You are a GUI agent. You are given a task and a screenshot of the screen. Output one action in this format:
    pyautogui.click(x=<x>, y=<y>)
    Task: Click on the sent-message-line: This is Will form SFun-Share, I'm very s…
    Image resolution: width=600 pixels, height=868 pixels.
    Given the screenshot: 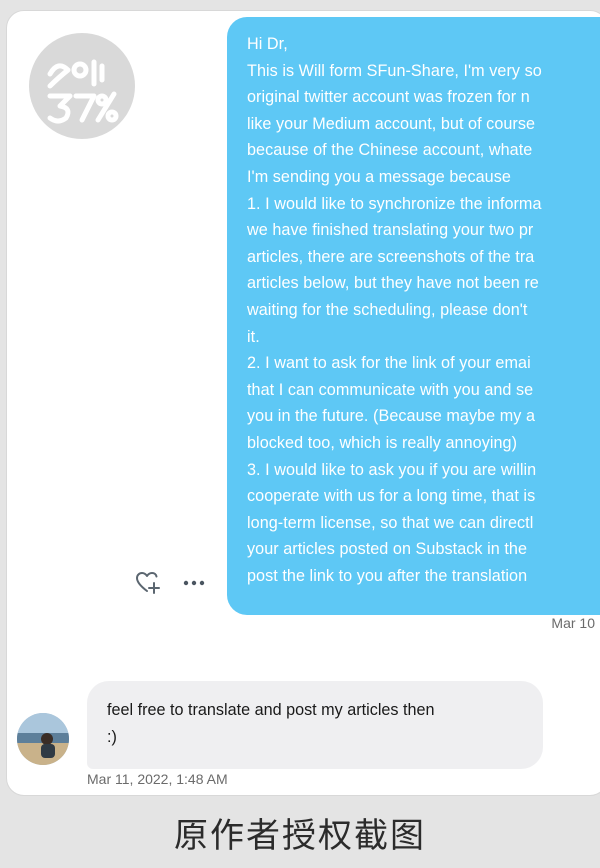 What is the action you would take?
    pyautogui.click(x=394, y=70)
    